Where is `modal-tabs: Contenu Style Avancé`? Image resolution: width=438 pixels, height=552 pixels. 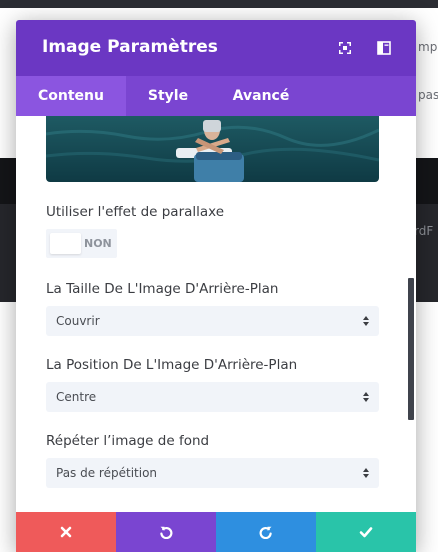 modal-tabs: Contenu Style Avancé is located at coordinates (216, 96).